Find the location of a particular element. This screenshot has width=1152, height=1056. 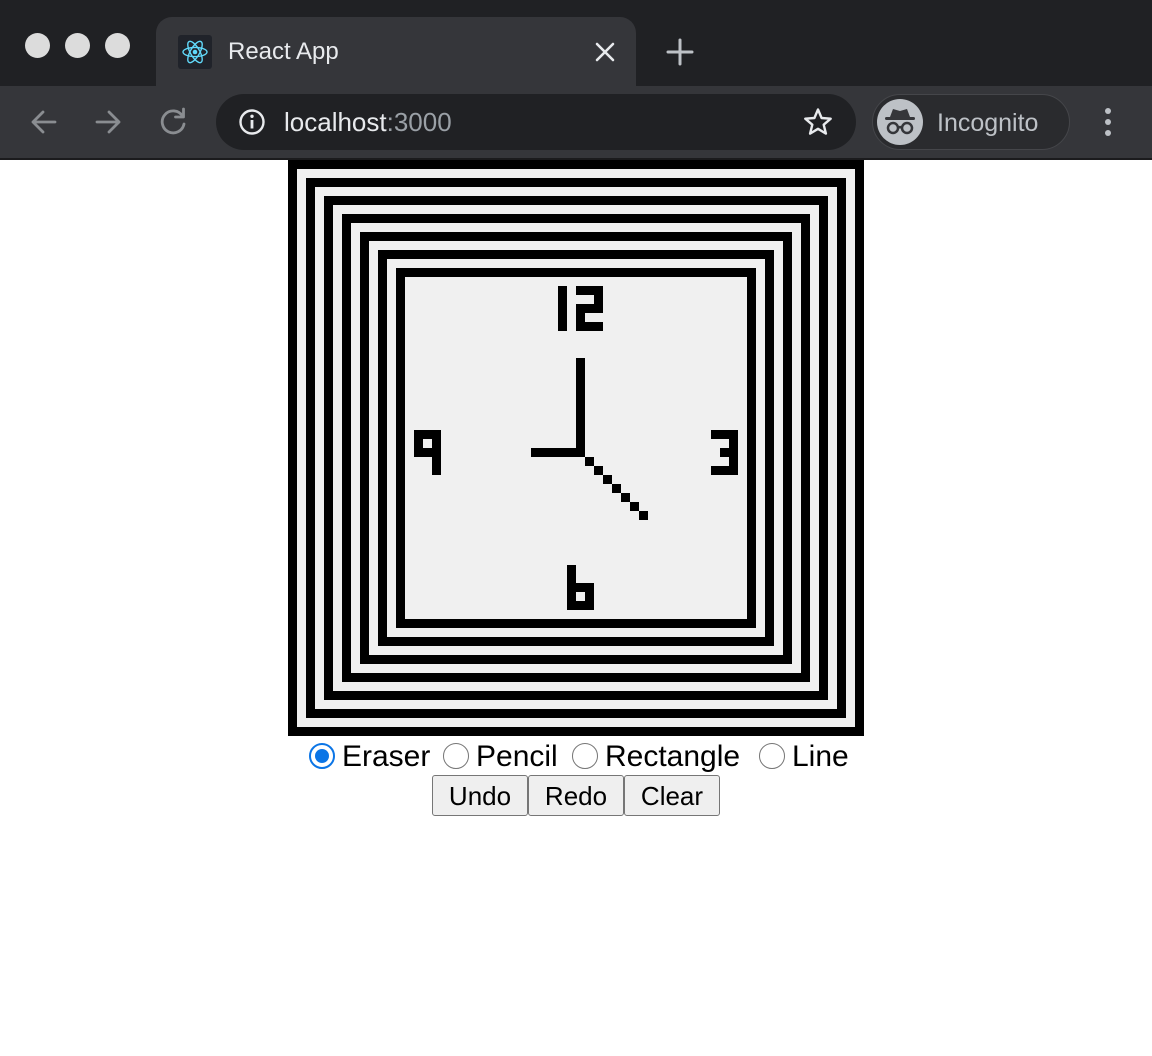

tab-strip: React App is located at coordinates (576, 43).